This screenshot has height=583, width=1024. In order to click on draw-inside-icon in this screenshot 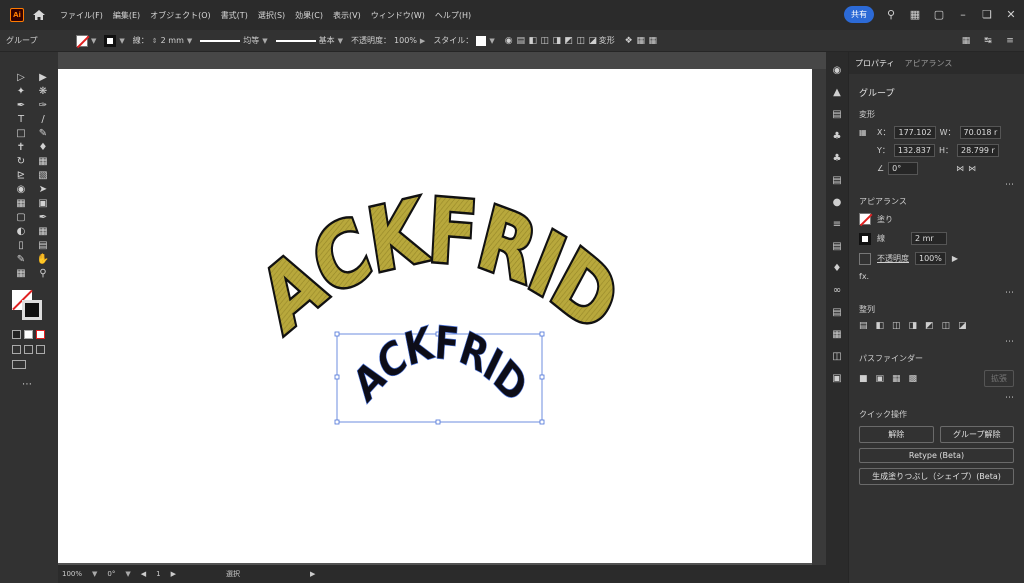, I will do `click(40, 349)`.